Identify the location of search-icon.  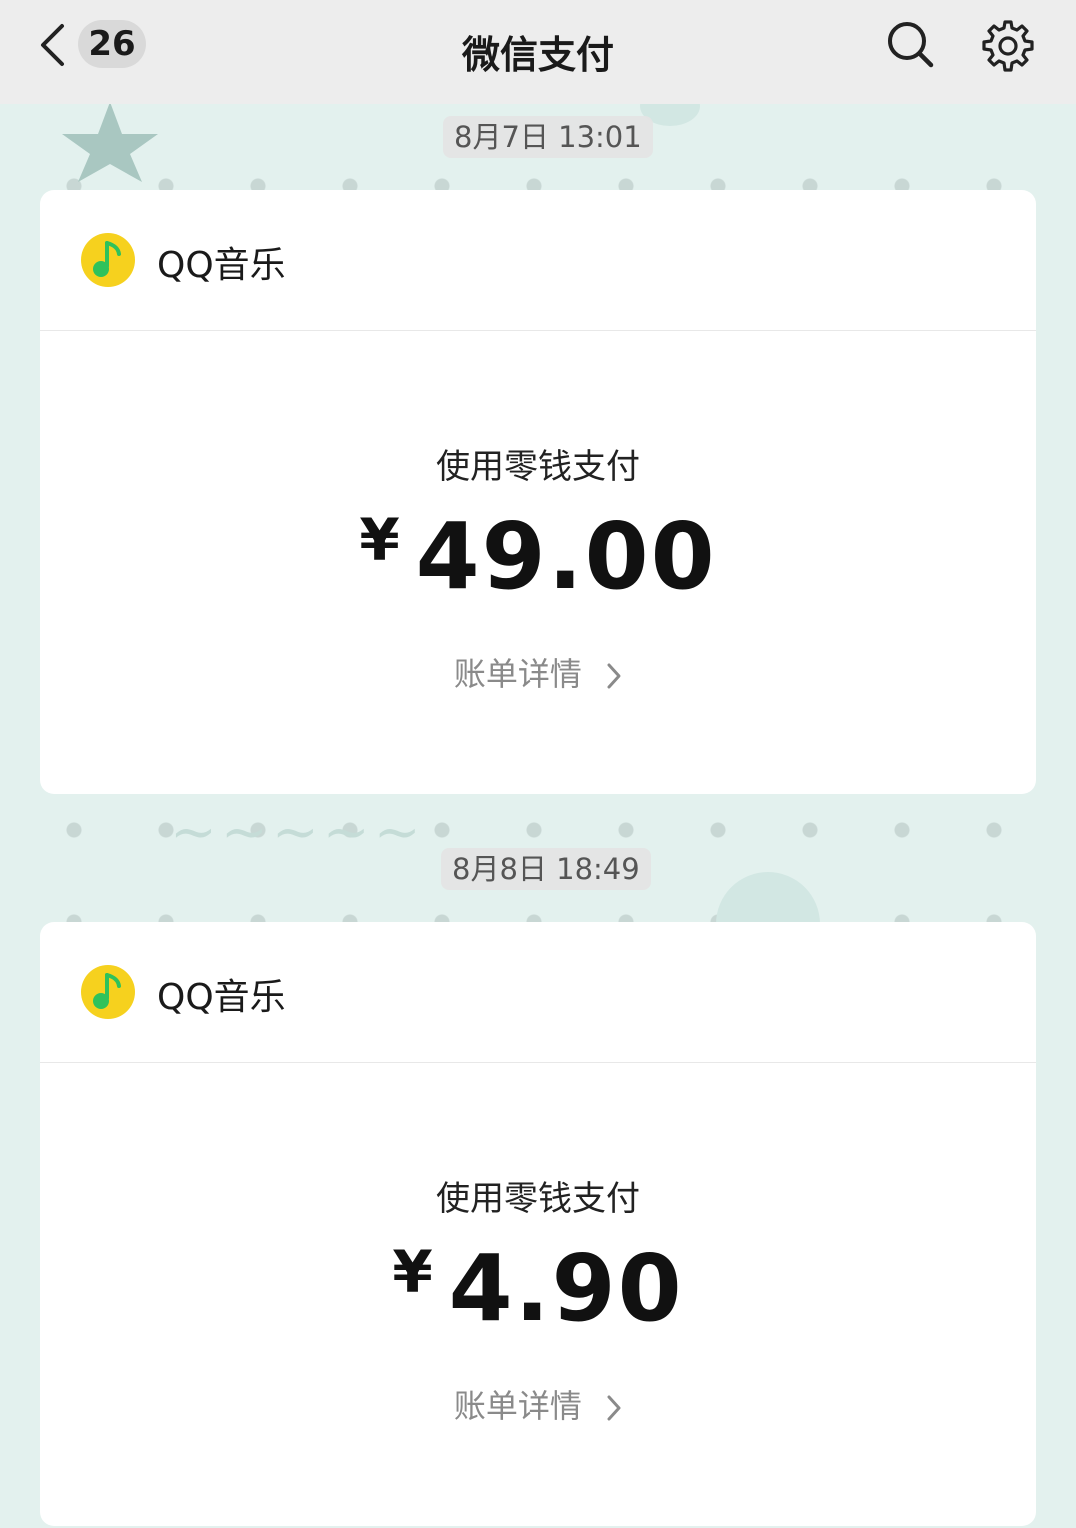
(910, 44).